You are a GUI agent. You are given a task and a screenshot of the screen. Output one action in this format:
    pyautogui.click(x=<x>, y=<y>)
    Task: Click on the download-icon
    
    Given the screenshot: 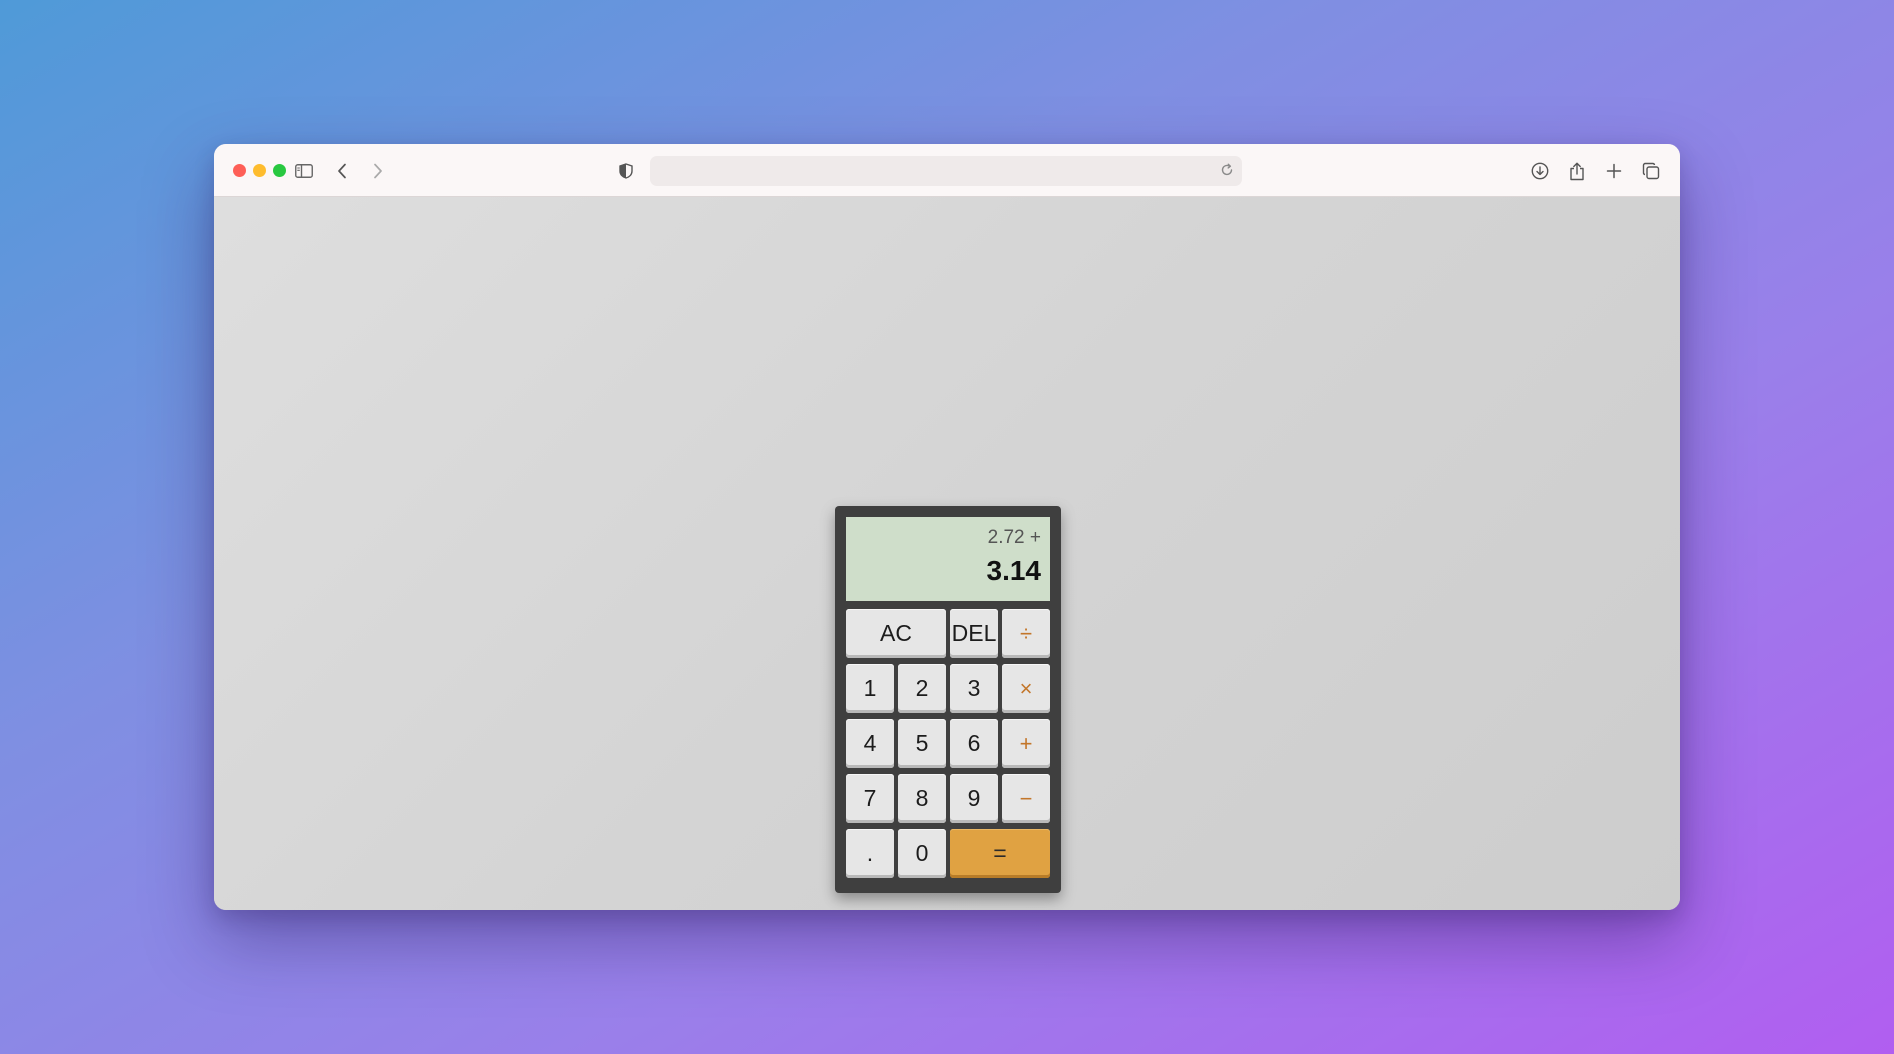 What is the action you would take?
    pyautogui.click(x=1540, y=171)
    